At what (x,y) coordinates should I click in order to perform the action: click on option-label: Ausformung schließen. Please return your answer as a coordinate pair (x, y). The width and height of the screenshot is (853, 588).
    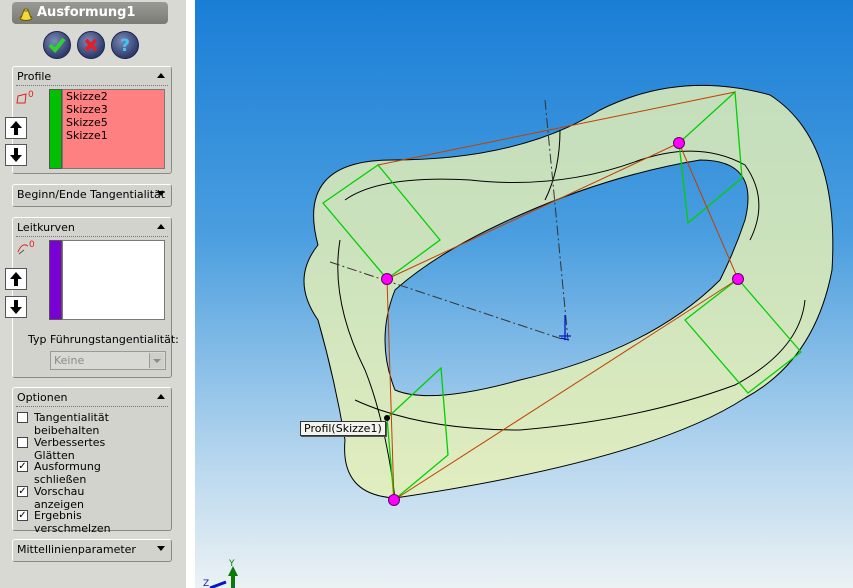
    Looking at the image, I should click on (67, 473).